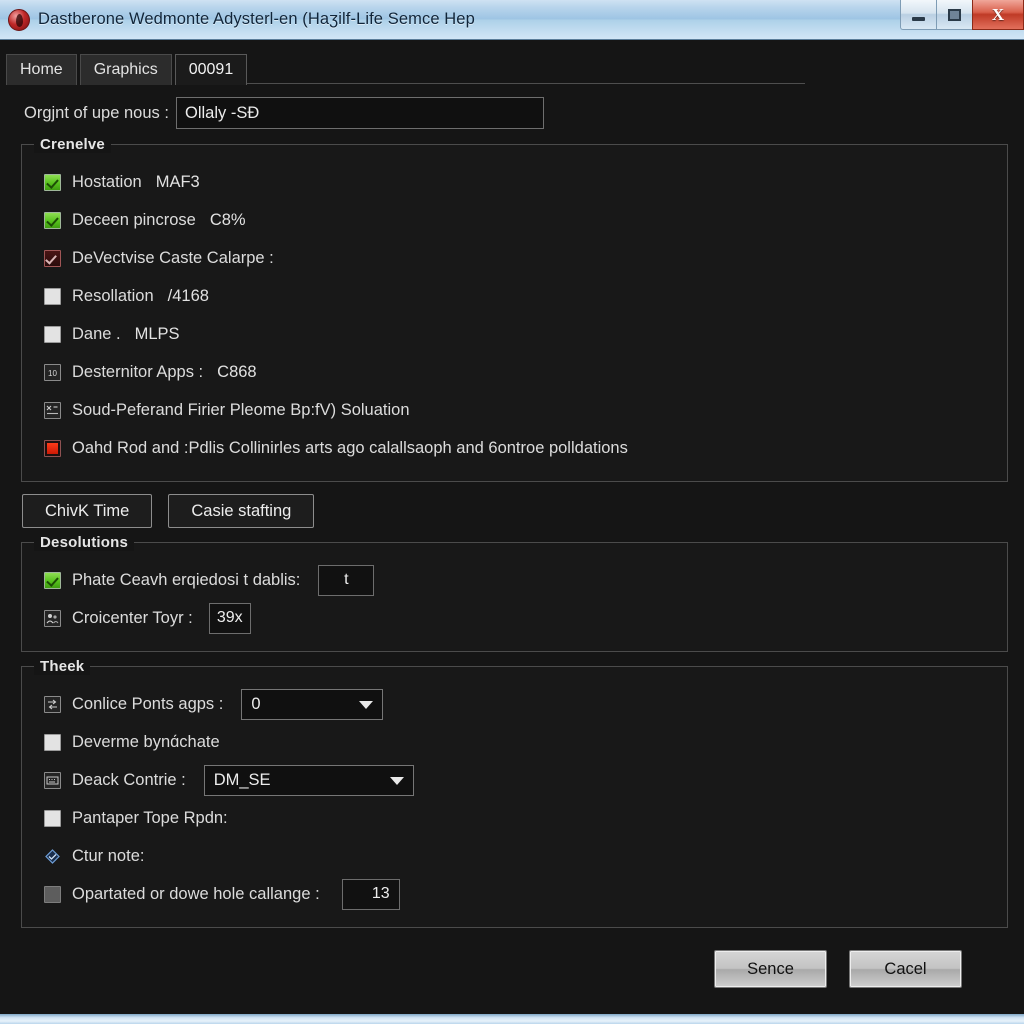 This screenshot has height=1024, width=1024. I want to click on row-deack-contrie-label: Deack Contrie :, so click(129, 779).